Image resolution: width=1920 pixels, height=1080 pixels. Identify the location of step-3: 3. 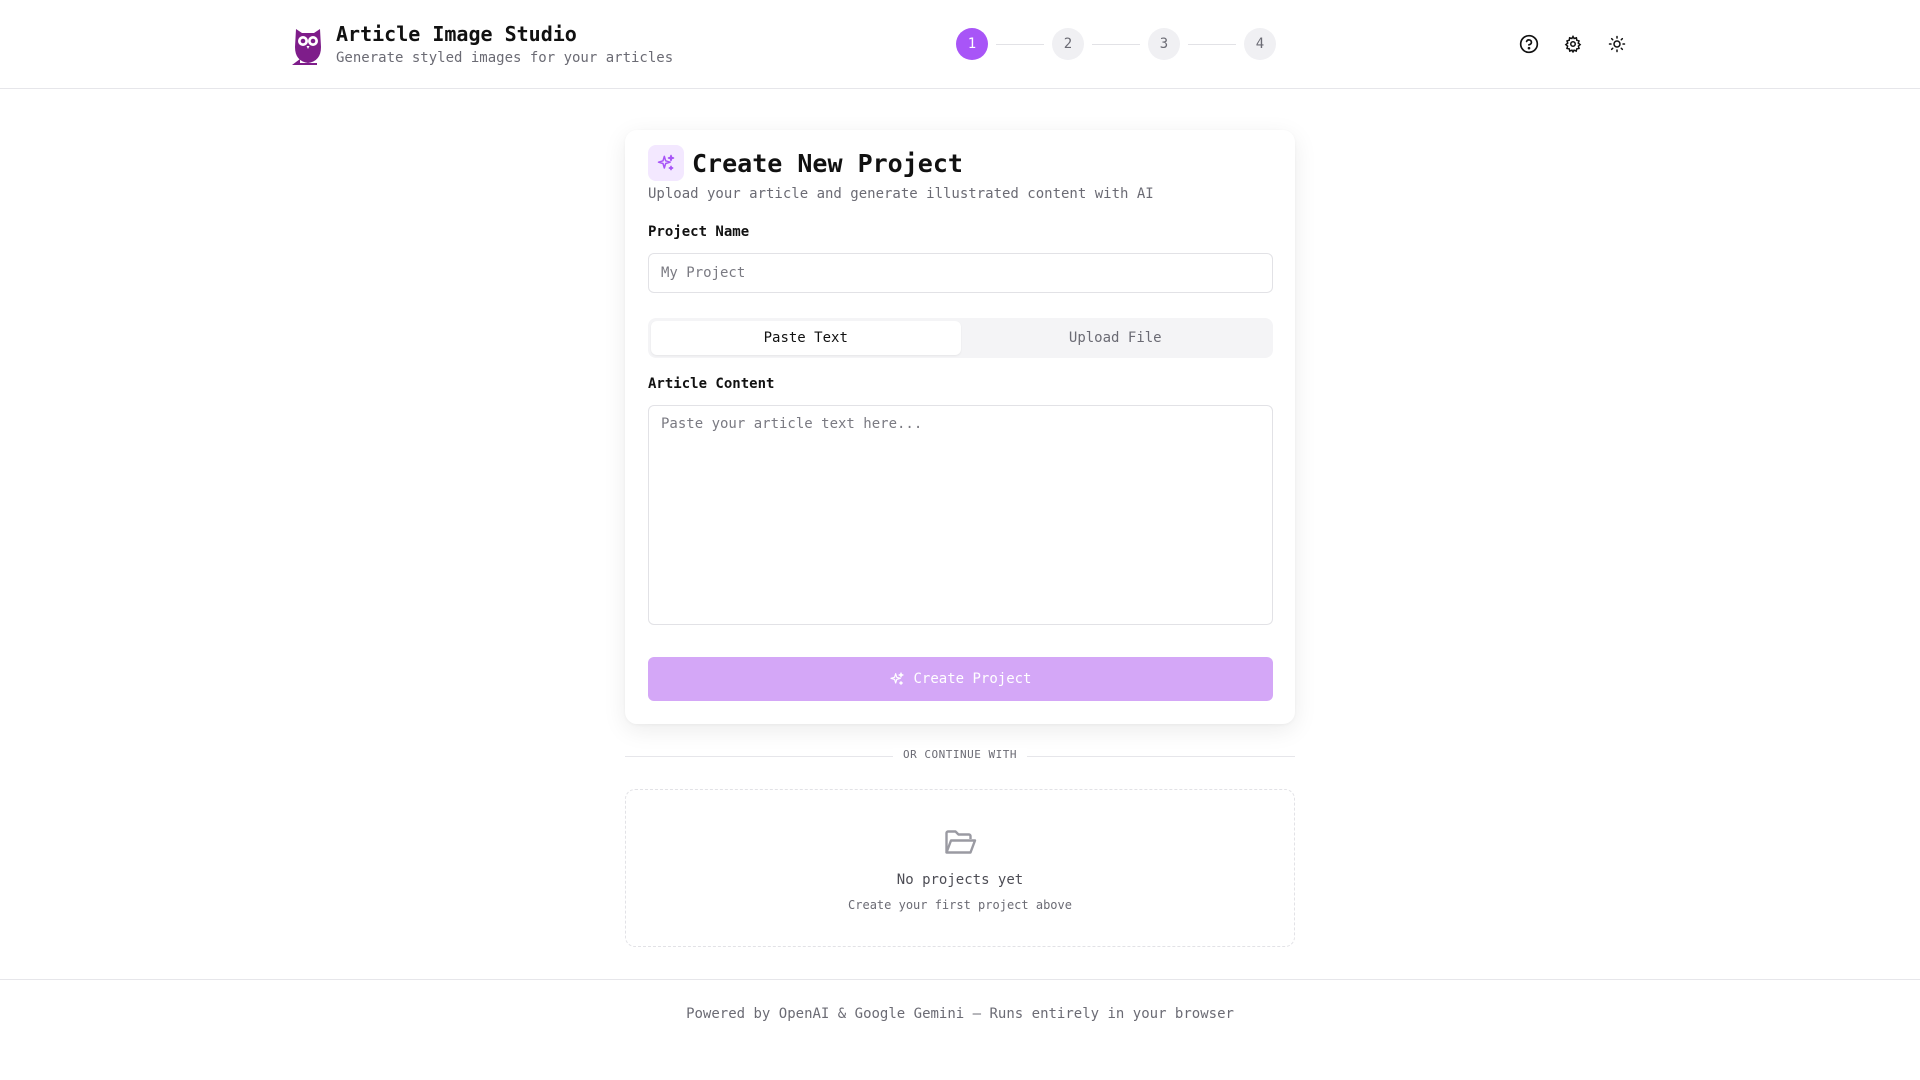
(1164, 44).